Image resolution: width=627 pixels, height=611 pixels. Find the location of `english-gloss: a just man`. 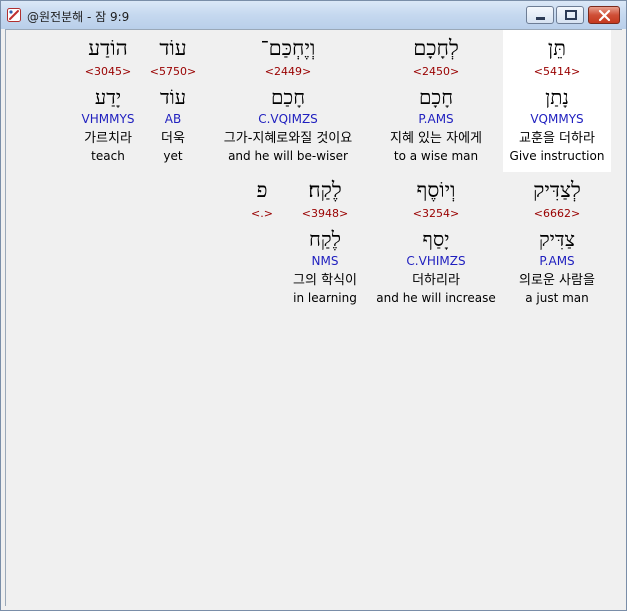

english-gloss: a just man is located at coordinates (557, 298).